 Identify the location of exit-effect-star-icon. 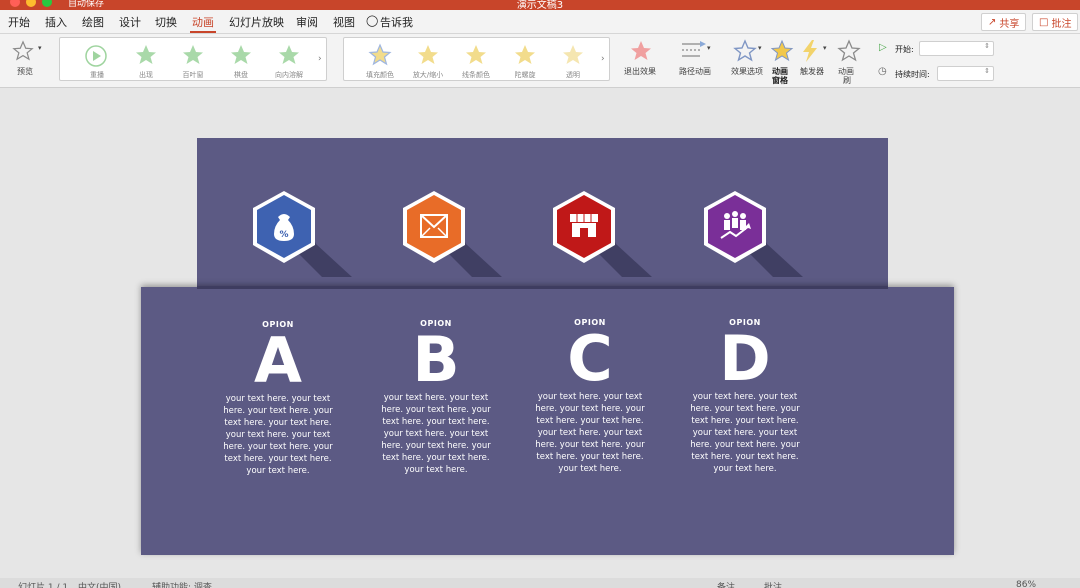
(641, 51).